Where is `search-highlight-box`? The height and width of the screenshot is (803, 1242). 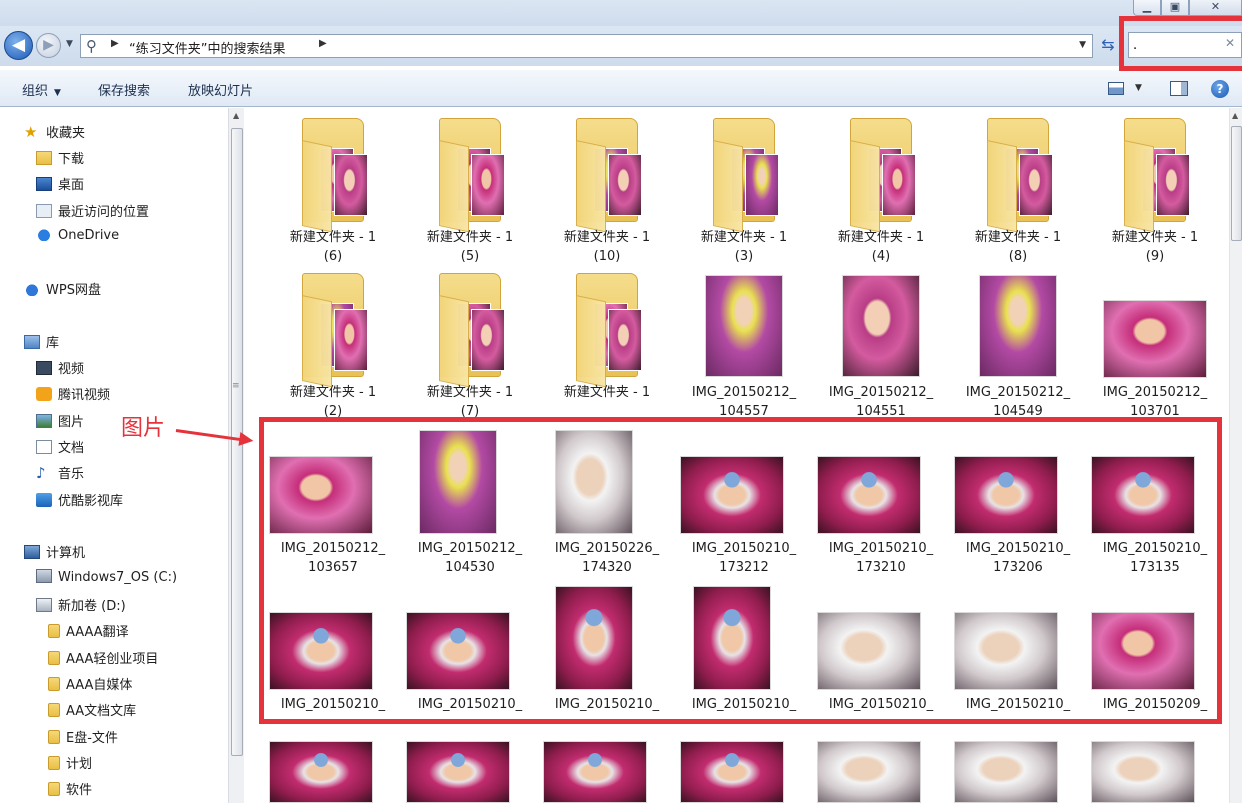
search-highlight-box is located at coordinates (1180, 43).